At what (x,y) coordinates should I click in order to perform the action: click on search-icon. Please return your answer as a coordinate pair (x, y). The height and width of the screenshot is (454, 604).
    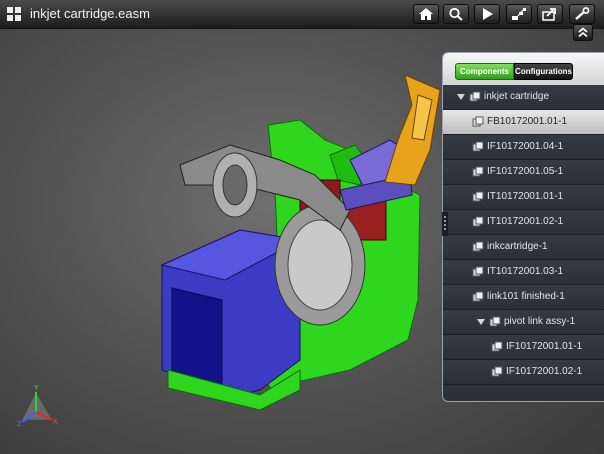
    Looking at the image, I should click on (456, 14).